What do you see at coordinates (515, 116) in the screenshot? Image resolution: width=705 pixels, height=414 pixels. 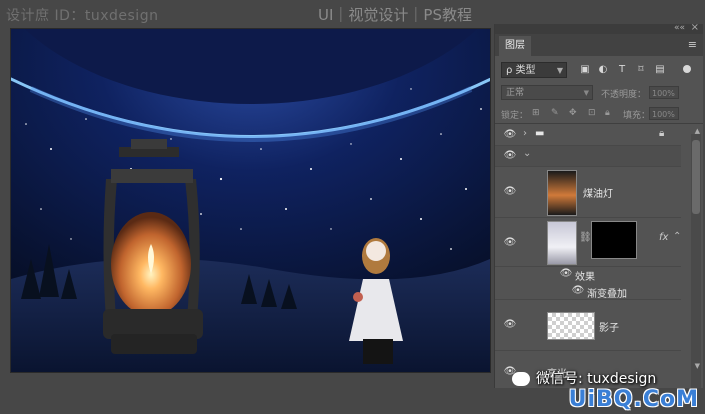 I see `lock-label: 锁定：` at bounding box center [515, 116].